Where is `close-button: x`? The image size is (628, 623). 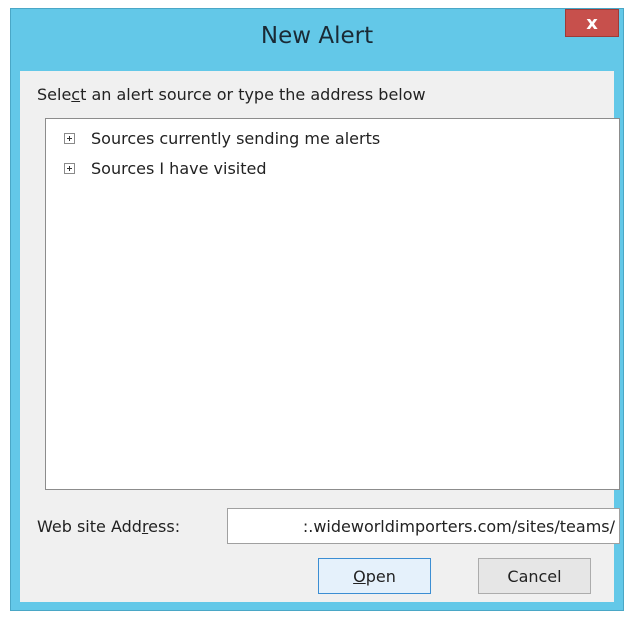
close-button: x is located at coordinates (592, 23).